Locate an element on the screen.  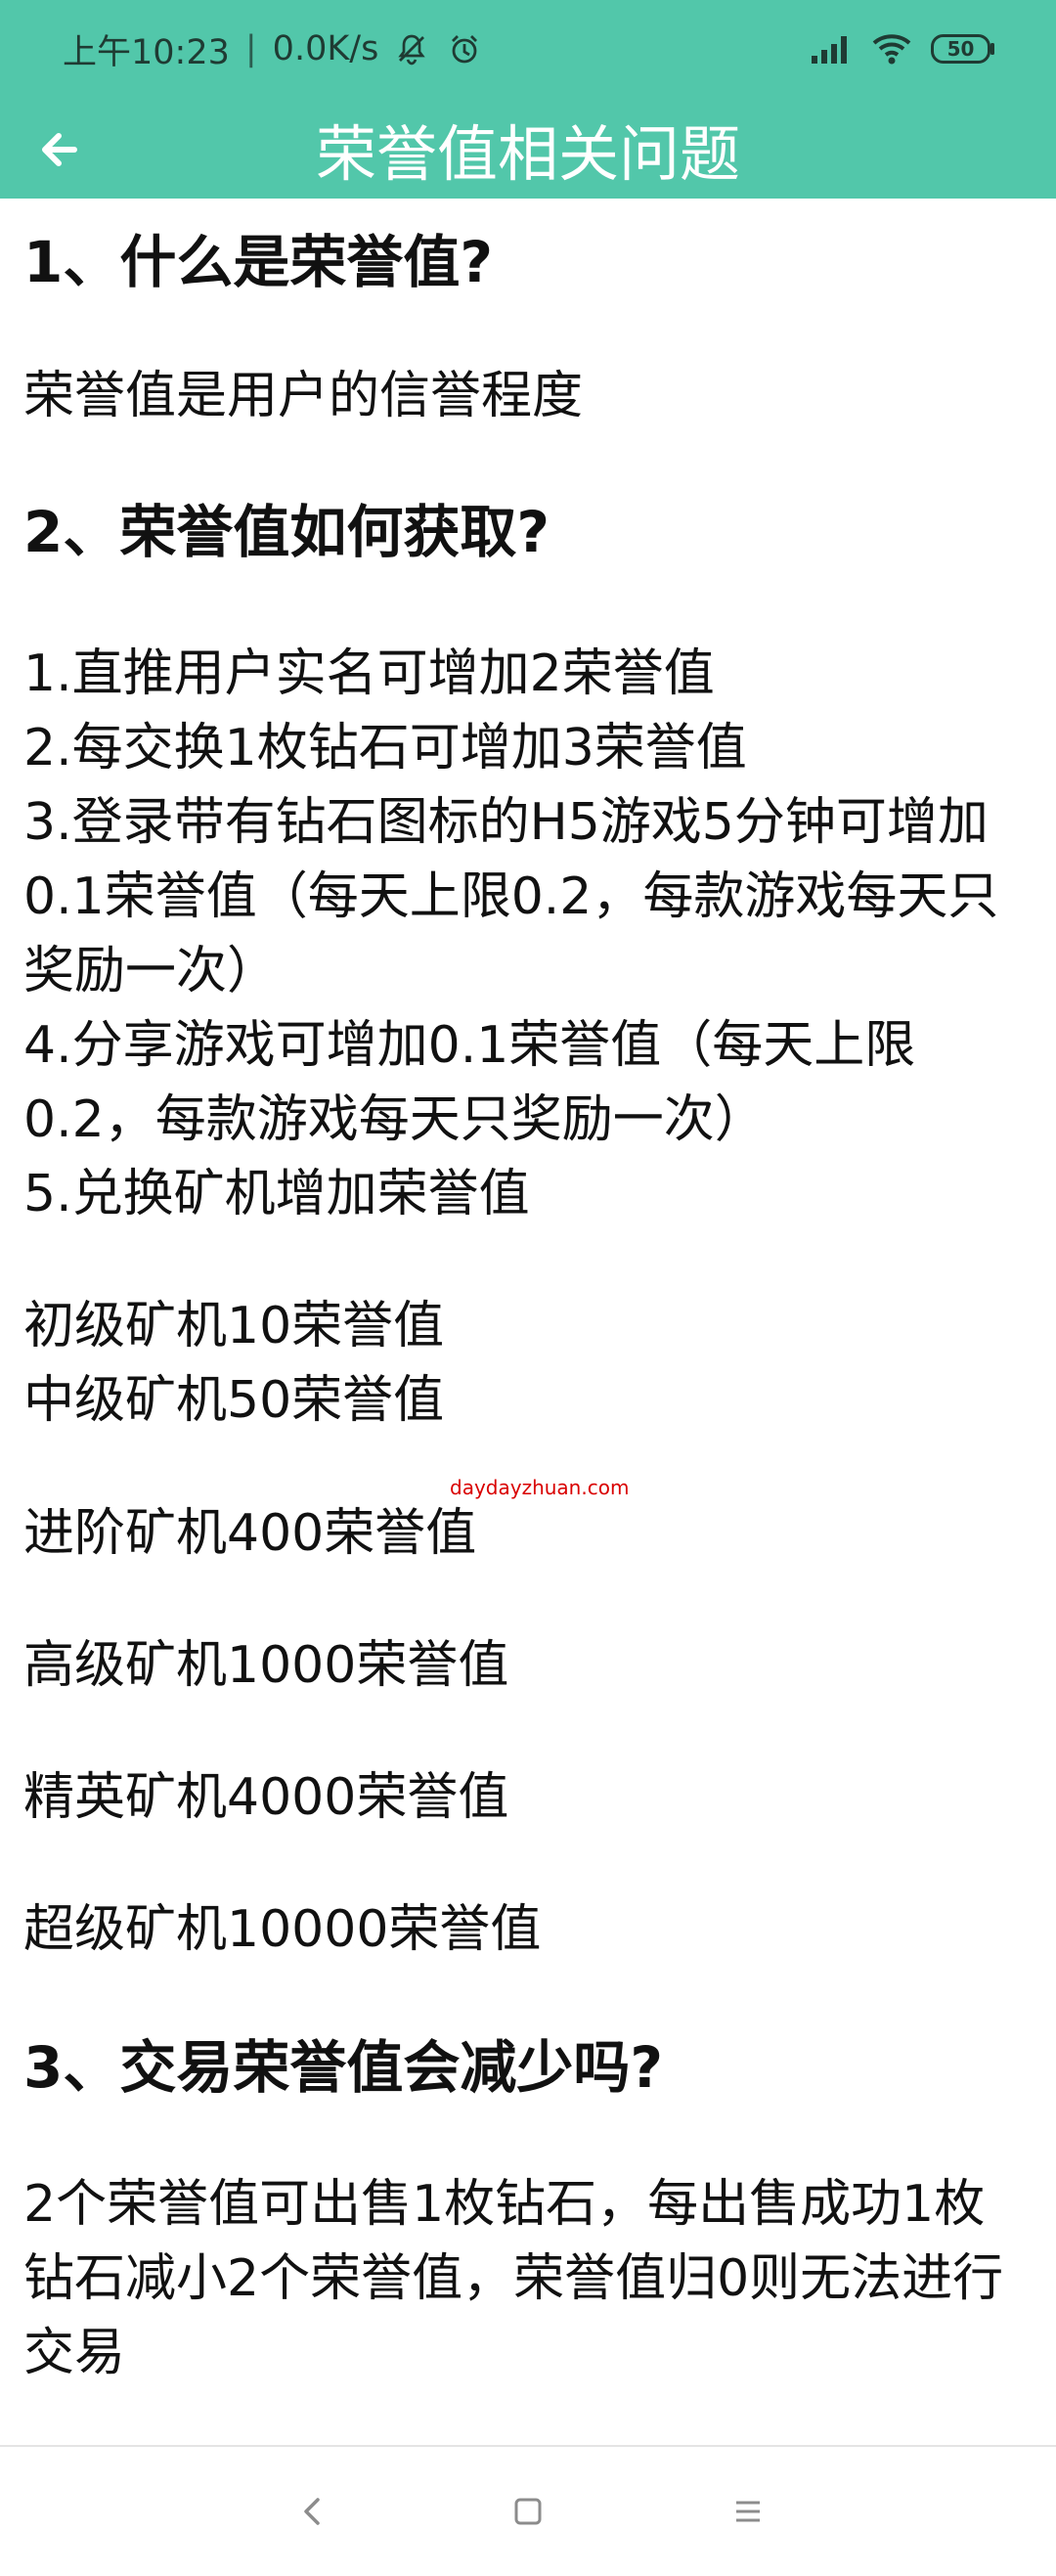
status-bar: 上午10:23 | 0.0K/s 50 is located at coordinates (528, 49).